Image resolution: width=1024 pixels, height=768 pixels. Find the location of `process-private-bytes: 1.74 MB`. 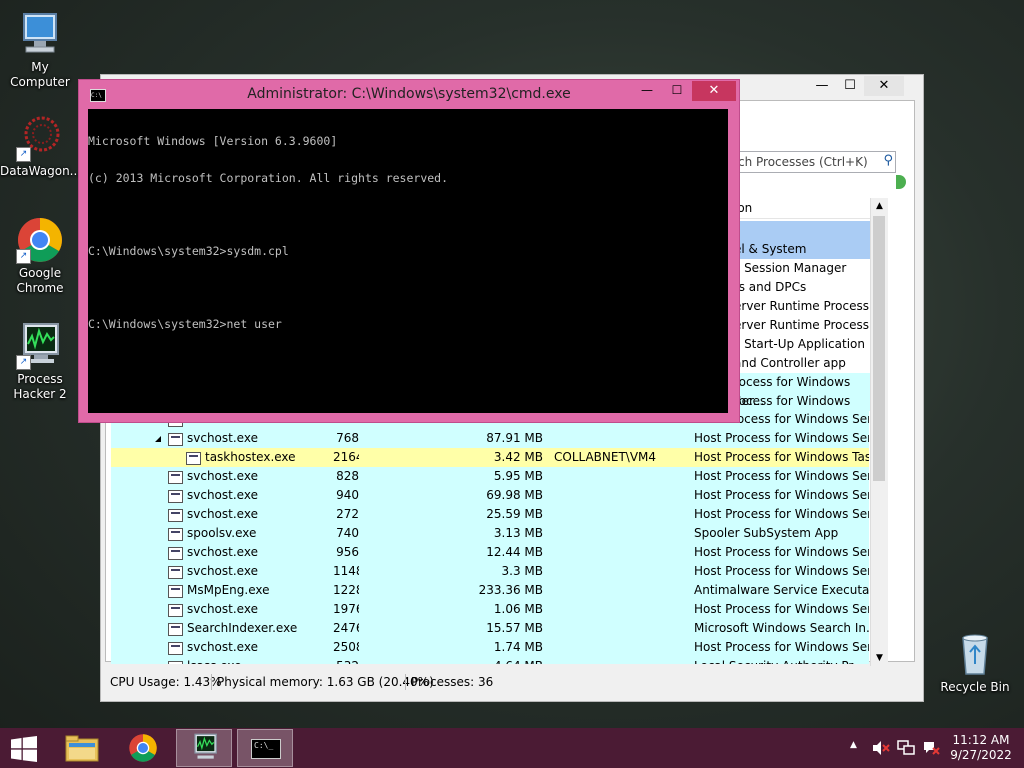

process-private-bytes: 1.74 MB is located at coordinates (518, 647).